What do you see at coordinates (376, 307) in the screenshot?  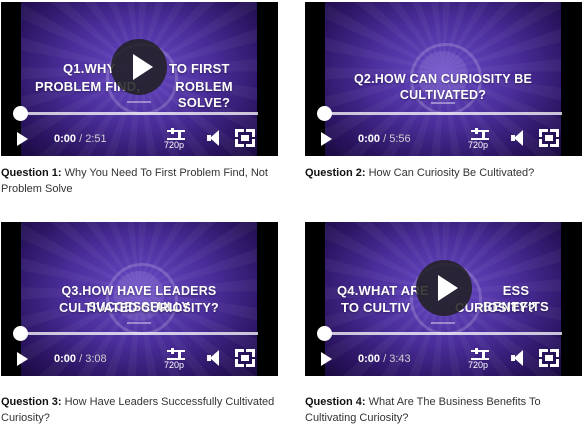 I see `overlay-line: TO CULTIV` at bounding box center [376, 307].